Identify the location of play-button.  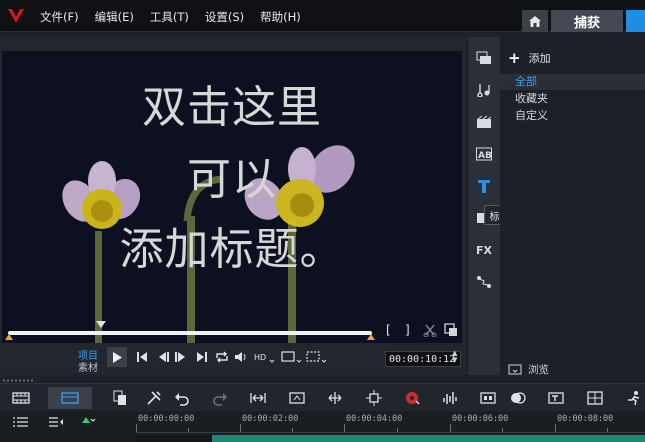
(117, 357).